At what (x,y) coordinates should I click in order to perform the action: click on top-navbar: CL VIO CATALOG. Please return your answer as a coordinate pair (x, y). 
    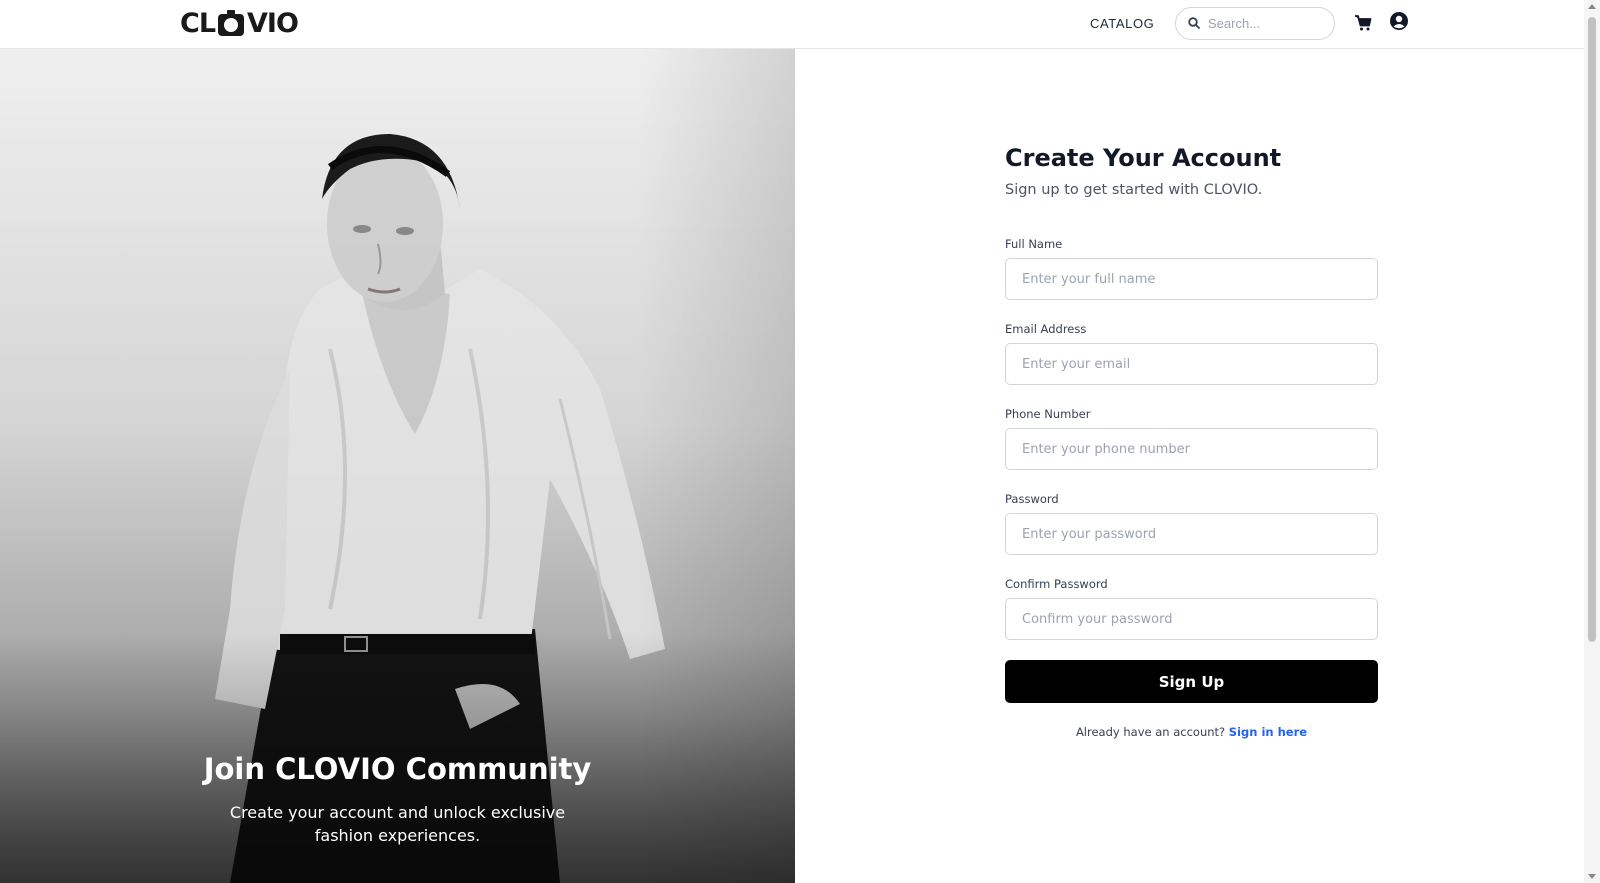
    Looking at the image, I should click on (792, 24).